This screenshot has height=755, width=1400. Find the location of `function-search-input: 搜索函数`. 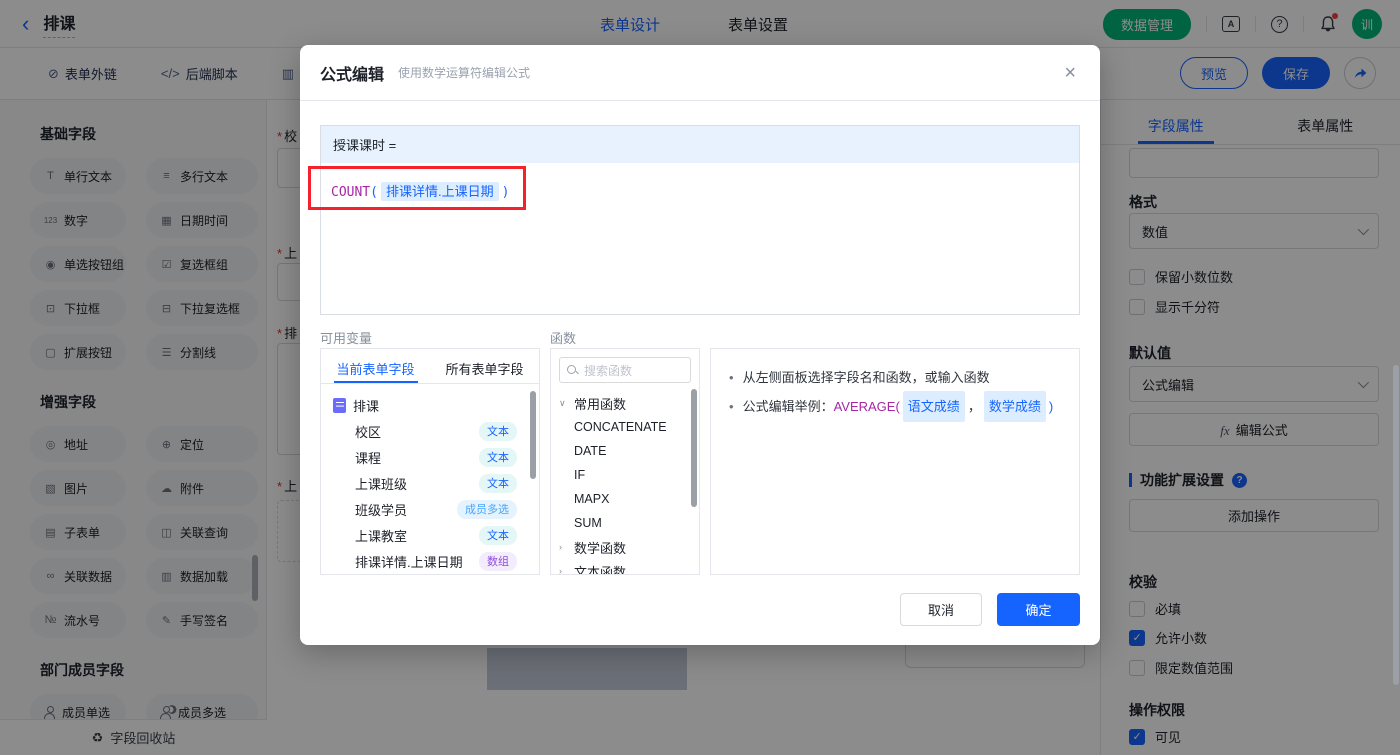

function-search-input: 搜索函数 is located at coordinates (625, 370).